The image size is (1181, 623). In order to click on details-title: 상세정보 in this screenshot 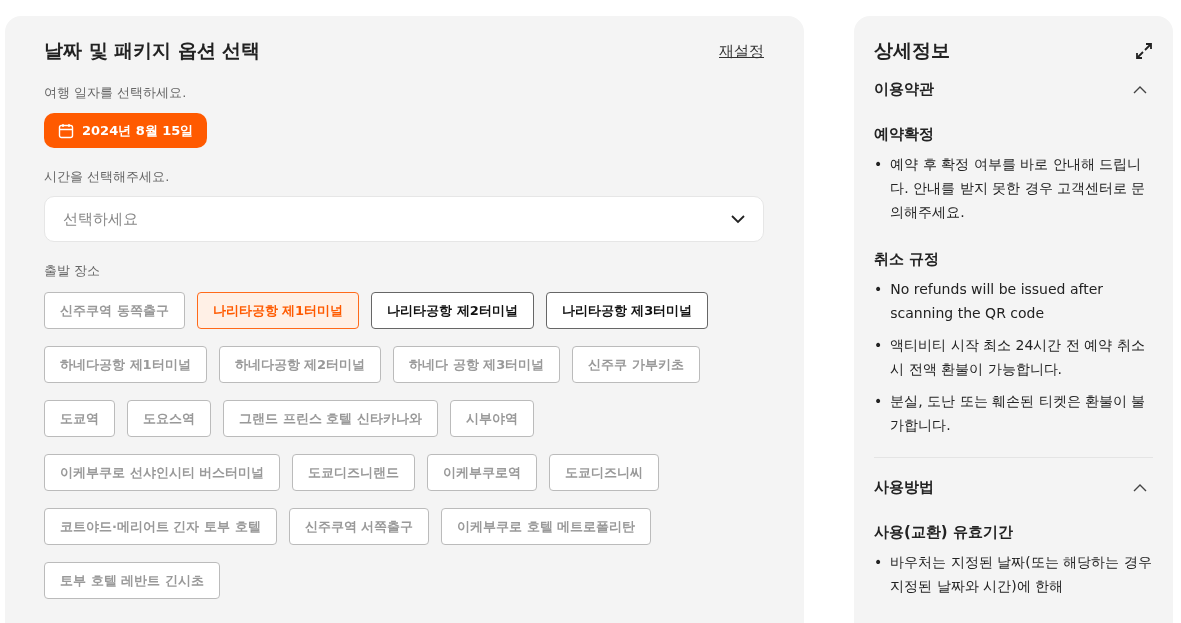, I will do `click(912, 50)`.